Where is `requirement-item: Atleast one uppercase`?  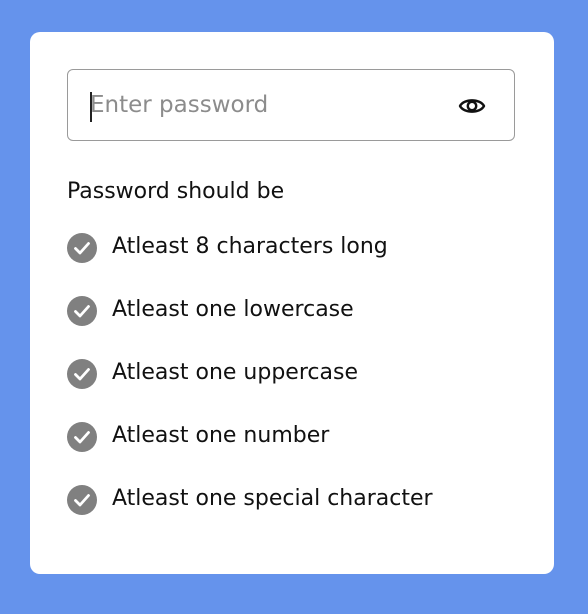
requirement-item: Atleast one uppercase is located at coordinates (250, 387).